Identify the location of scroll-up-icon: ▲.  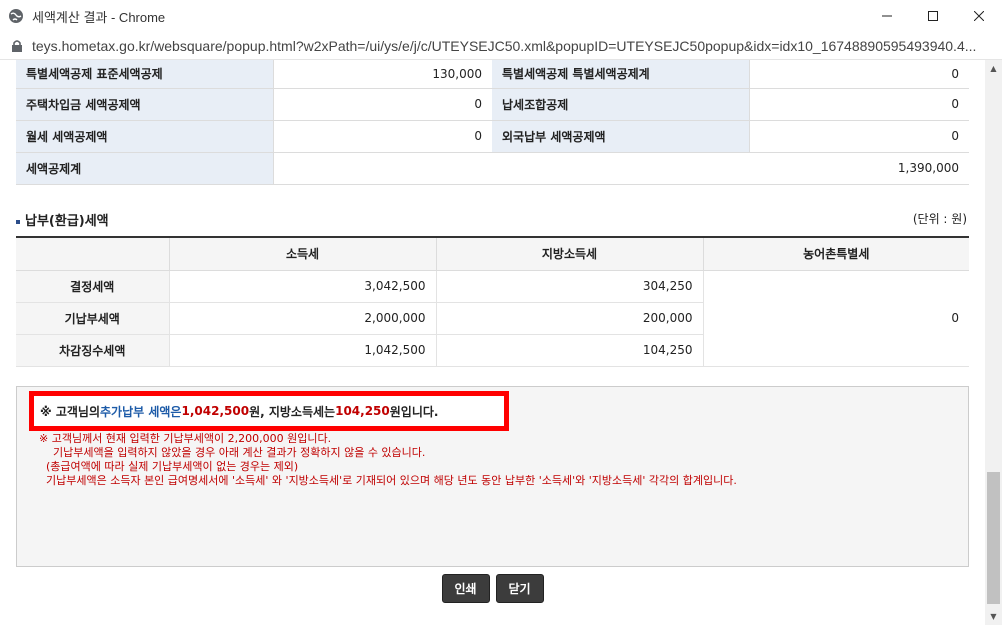
(993, 68).